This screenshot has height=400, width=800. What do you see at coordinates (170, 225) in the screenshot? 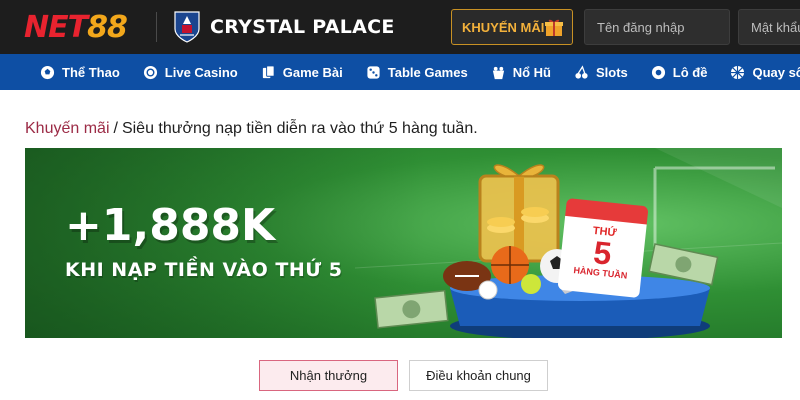
I see `bonus-amount: +1,888K` at bounding box center [170, 225].